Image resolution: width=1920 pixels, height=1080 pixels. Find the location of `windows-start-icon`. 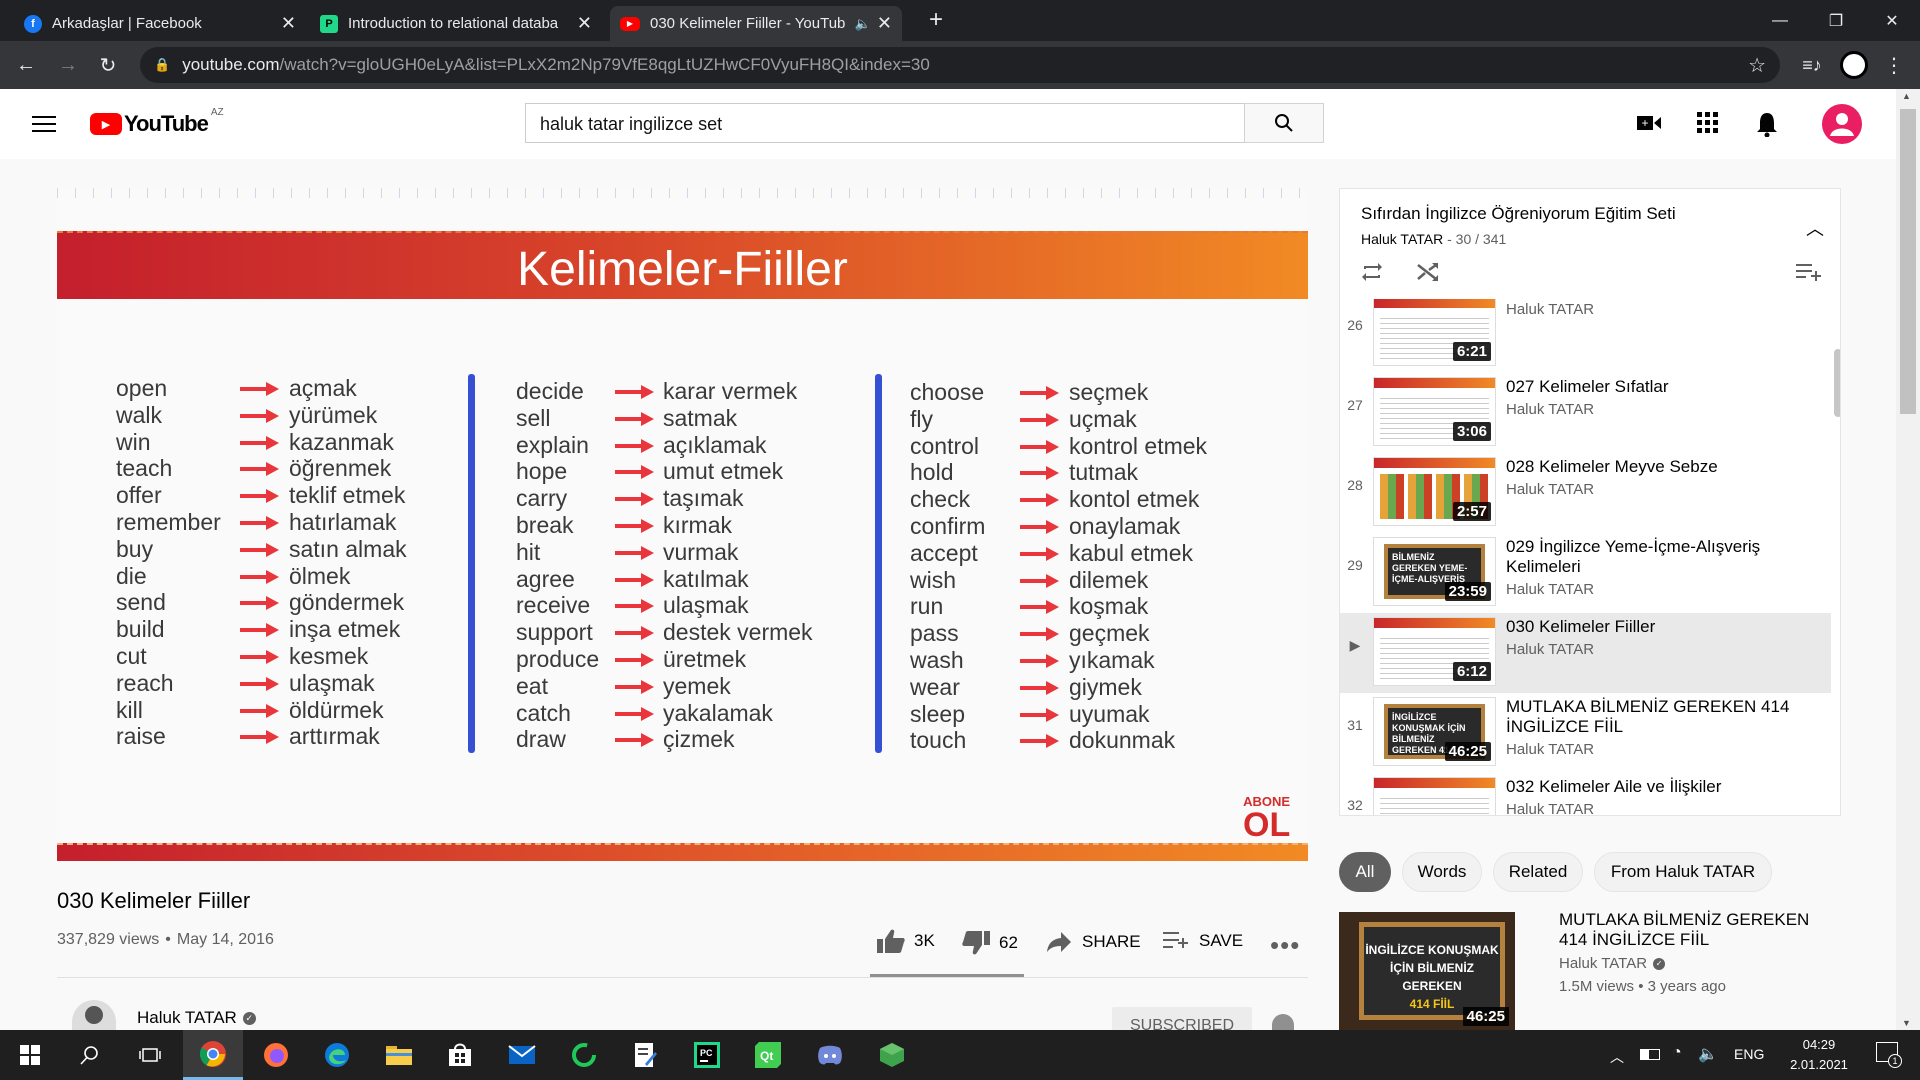

windows-start-icon is located at coordinates (30, 1055).